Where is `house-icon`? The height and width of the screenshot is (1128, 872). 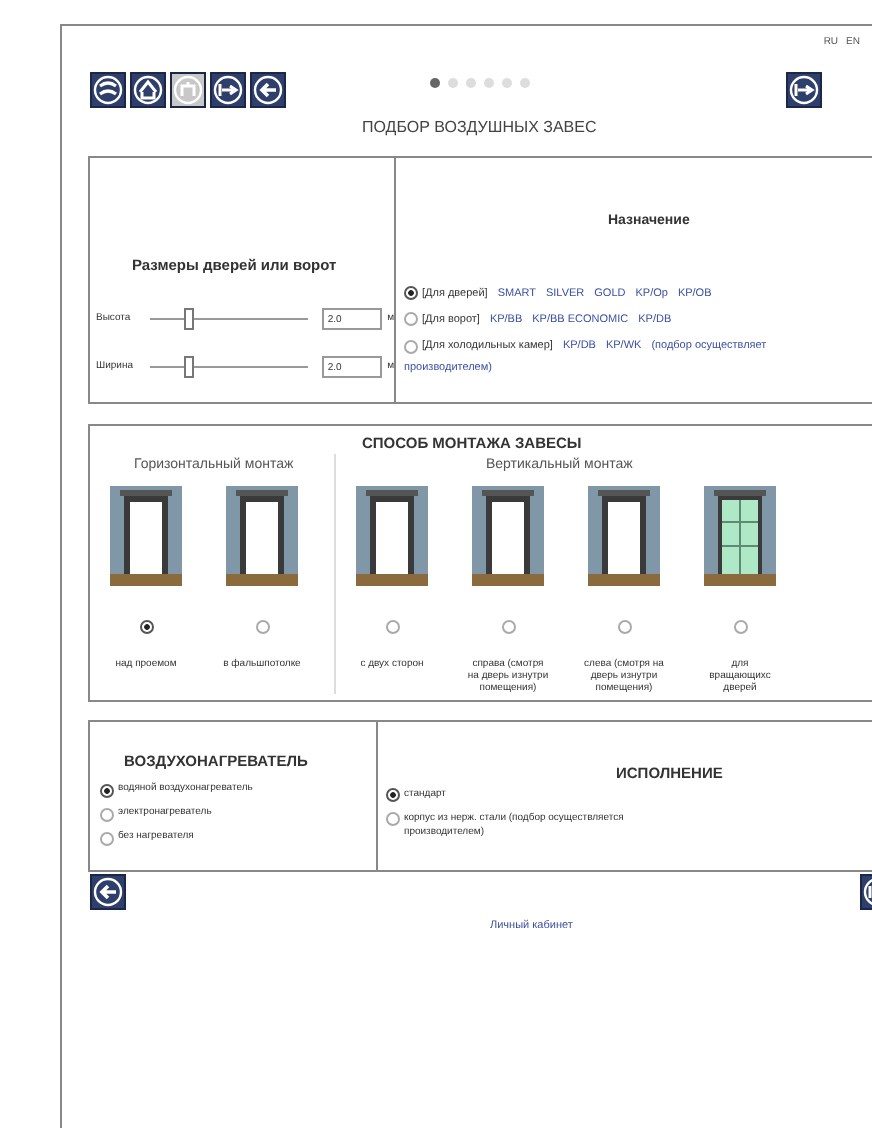 house-icon is located at coordinates (148, 90).